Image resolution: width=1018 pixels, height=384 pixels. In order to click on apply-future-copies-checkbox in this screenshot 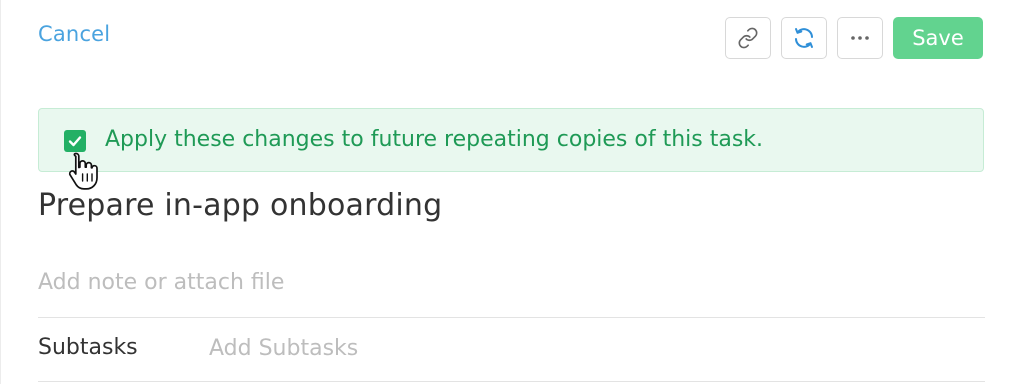, I will do `click(75, 141)`.